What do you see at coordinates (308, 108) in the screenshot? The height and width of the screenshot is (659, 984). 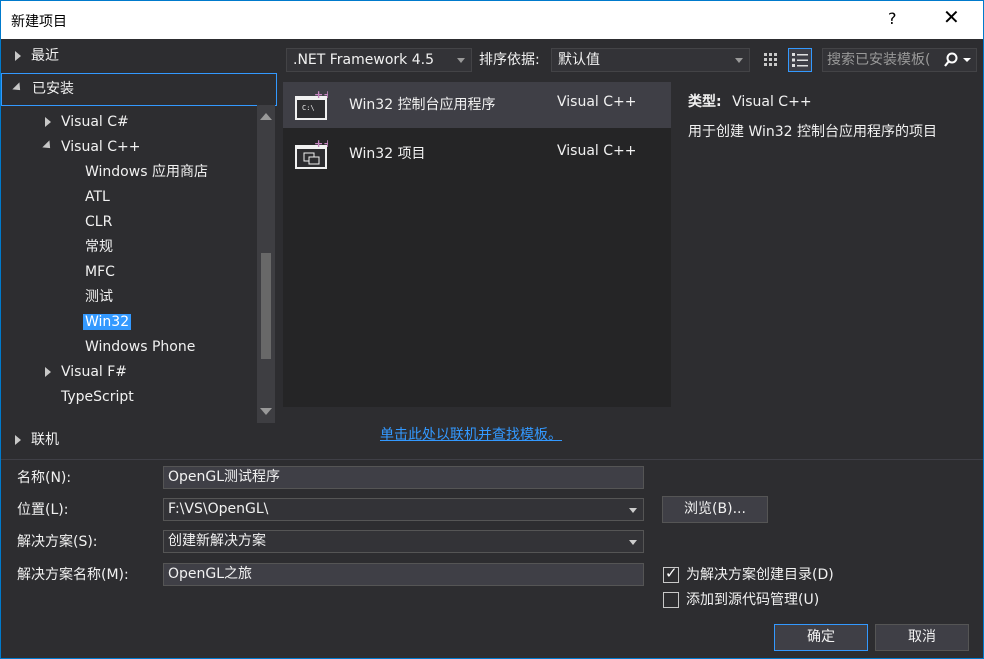 I see `svg-text: C:\` at bounding box center [308, 108].